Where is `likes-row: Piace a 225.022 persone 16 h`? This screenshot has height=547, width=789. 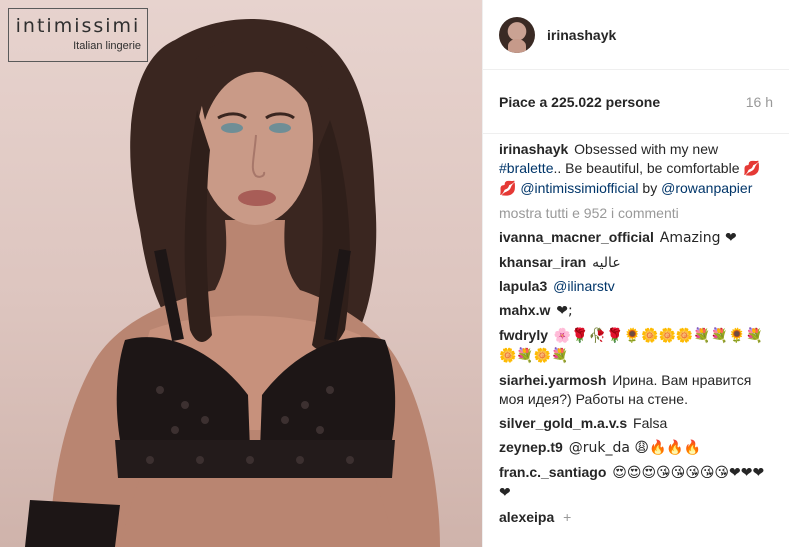
likes-row: Piace a 225.022 persone 16 h is located at coordinates (636, 102).